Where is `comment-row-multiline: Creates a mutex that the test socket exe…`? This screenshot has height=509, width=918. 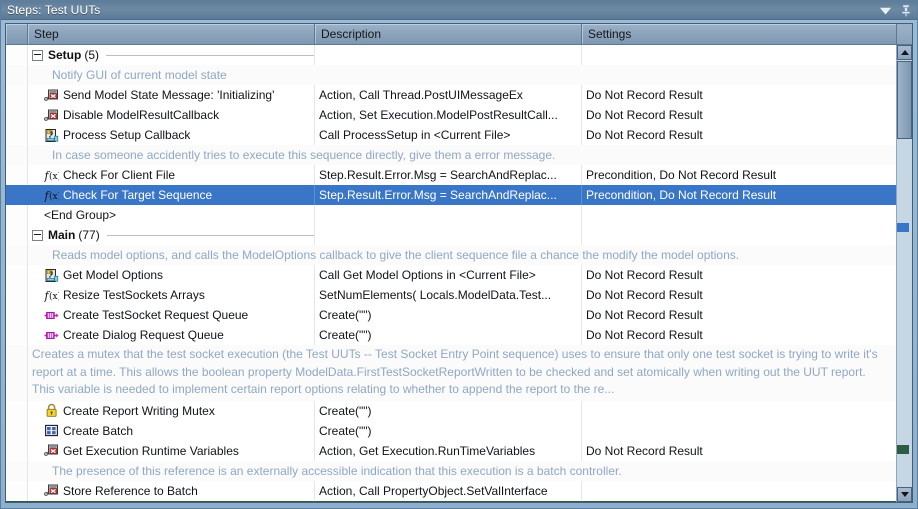 comment-row-multiline: Creates a mutex that the test socket exe… is located at coordinates (451, 373).